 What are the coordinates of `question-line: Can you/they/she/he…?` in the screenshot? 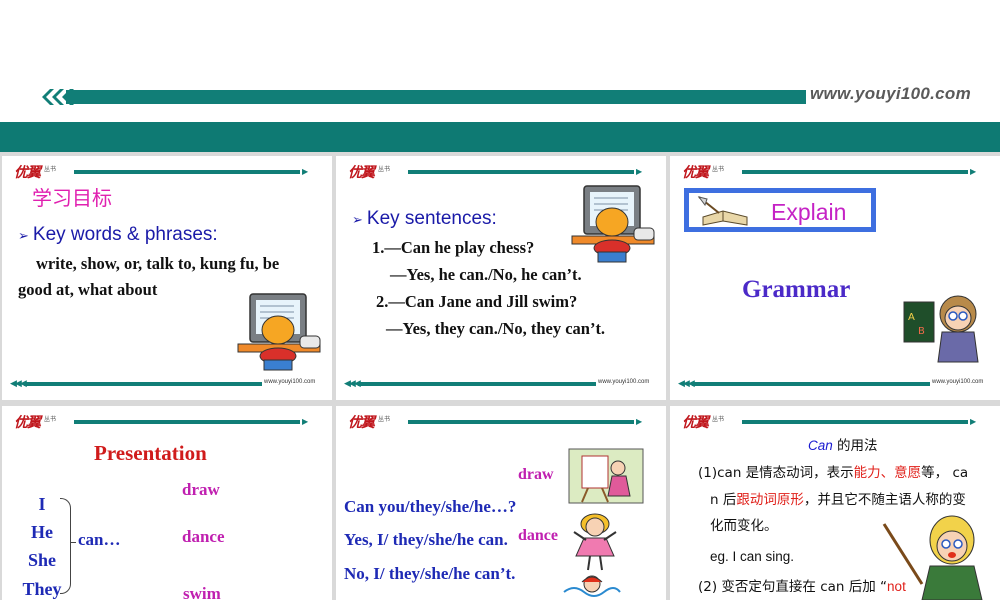 It's located at (430, 506).